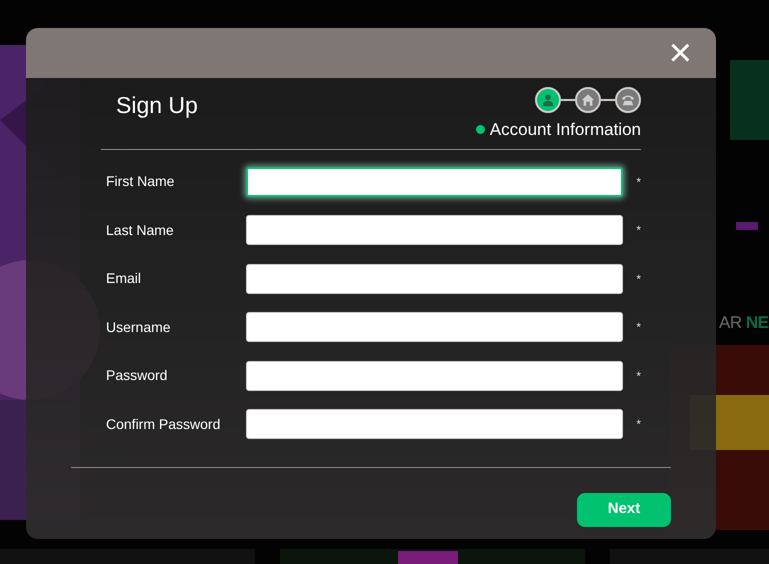  I want to click on field-label: Password, so click(136, 376).